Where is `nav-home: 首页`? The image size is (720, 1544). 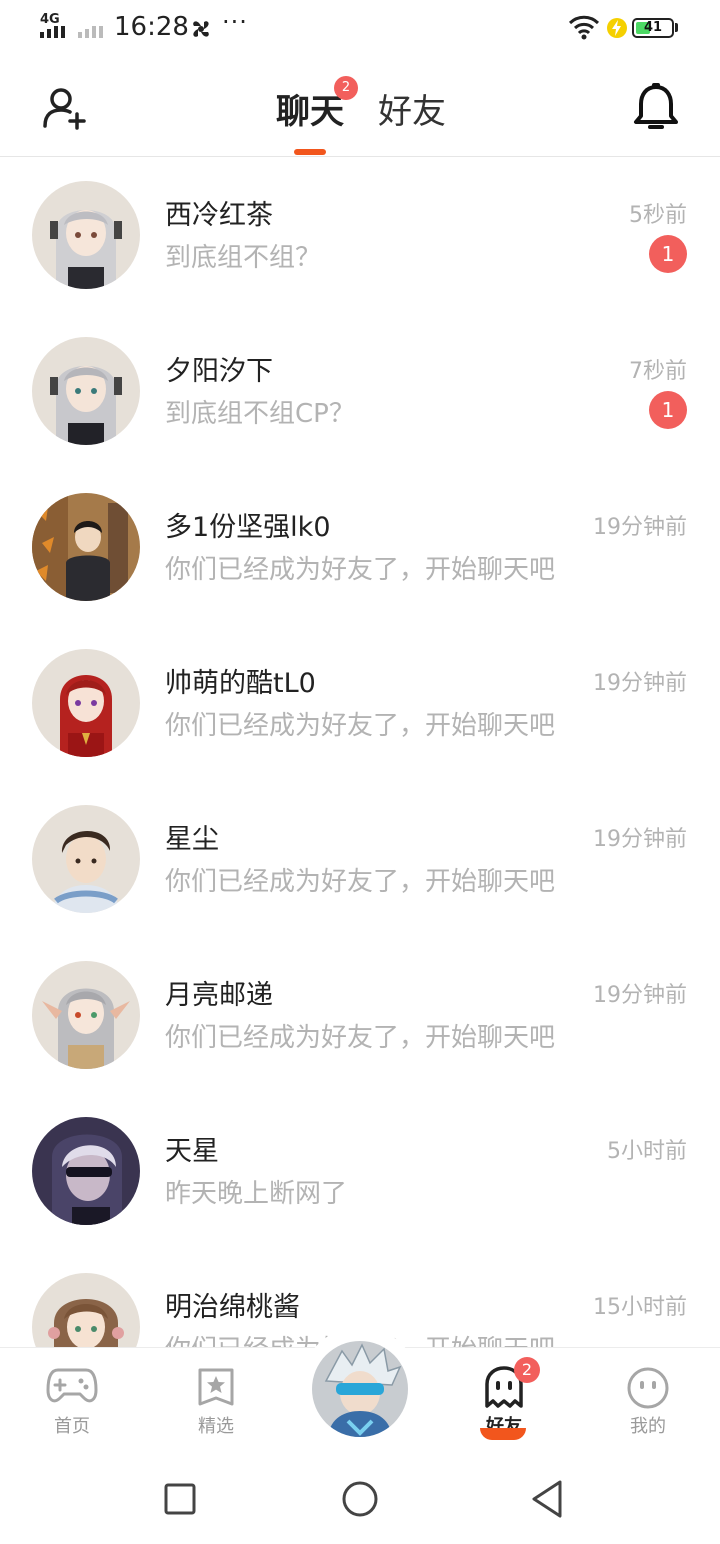
nav-home: 首页 is located at coordinates (72, 1398).